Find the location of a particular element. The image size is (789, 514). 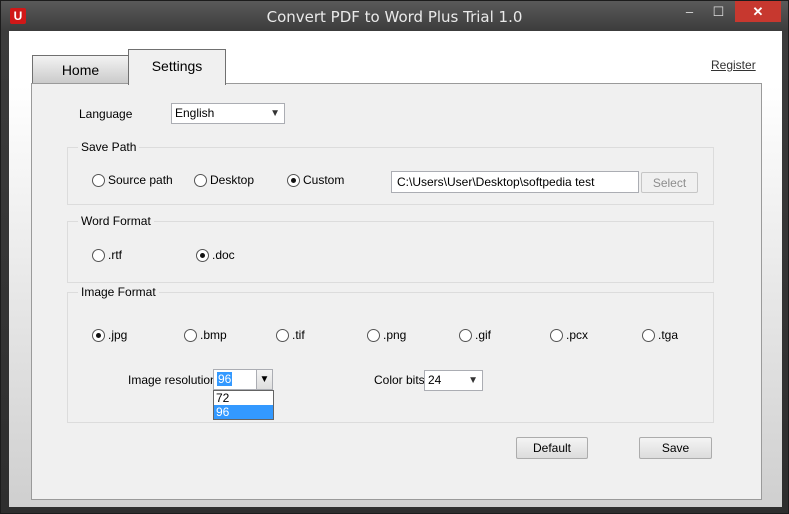

radio-doc: .doc is located at coordinates (215, 255).